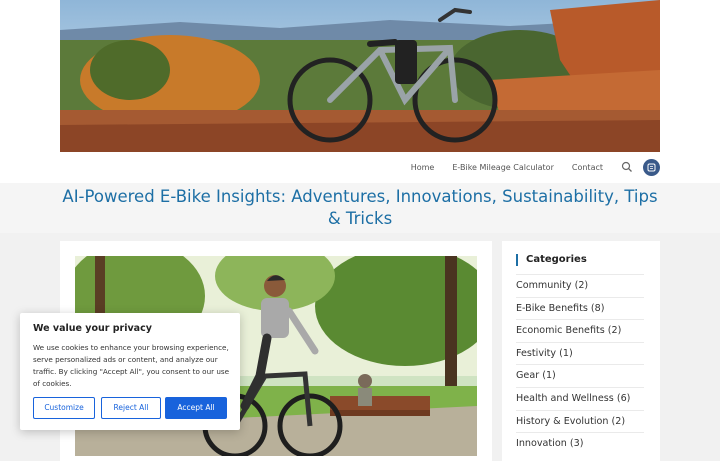 The image size is (720, 461). Describe the element at coordinates (580, 443) in the screenshot. I see `category-link: Innovation (3)` at that location.